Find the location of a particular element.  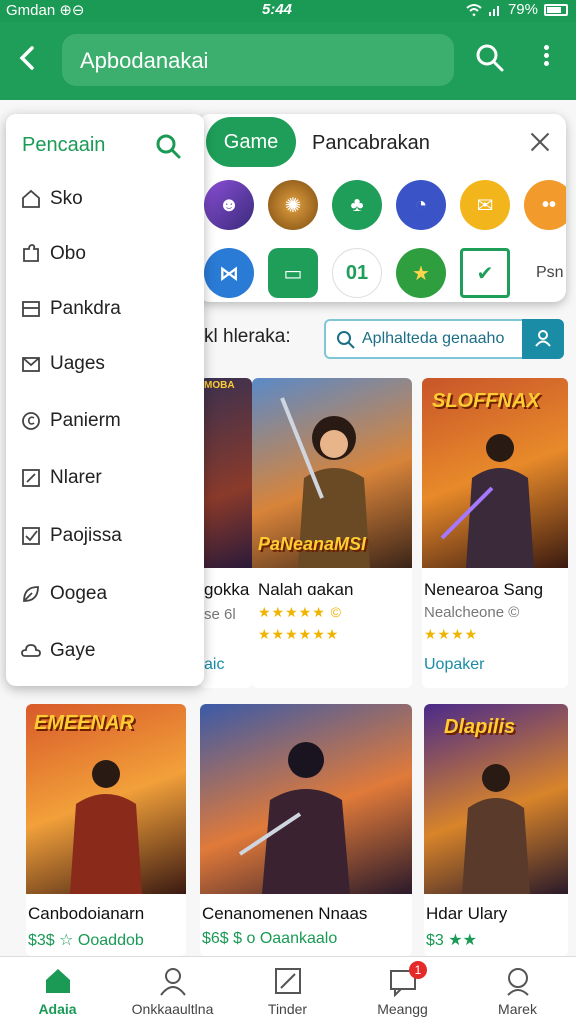

game-price: $3 ★★ is located at coordinates (451, 940).